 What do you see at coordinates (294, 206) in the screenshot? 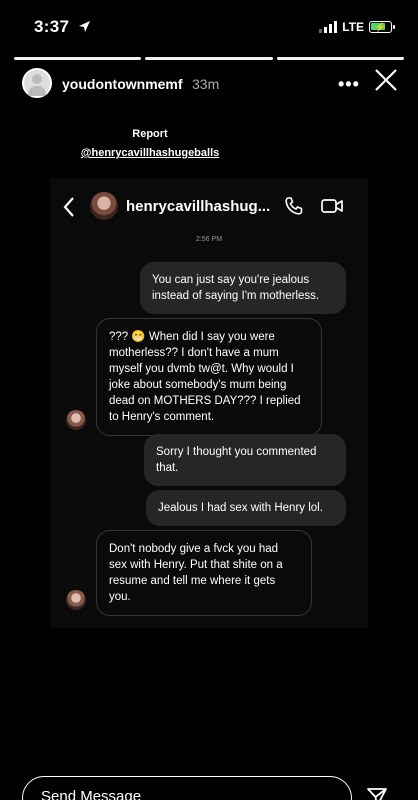
I see `phone-icon` at bounding box center [294, 206].